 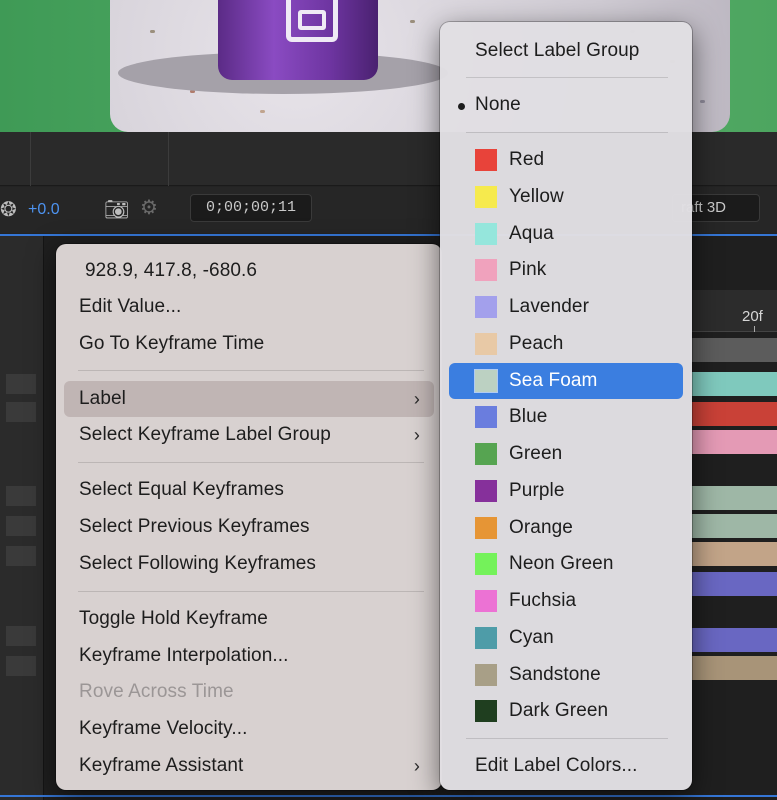 What do you see at coordinates (733, 311) in the screenshot?
I see `time-ruler` at bounding box center [733, 311].